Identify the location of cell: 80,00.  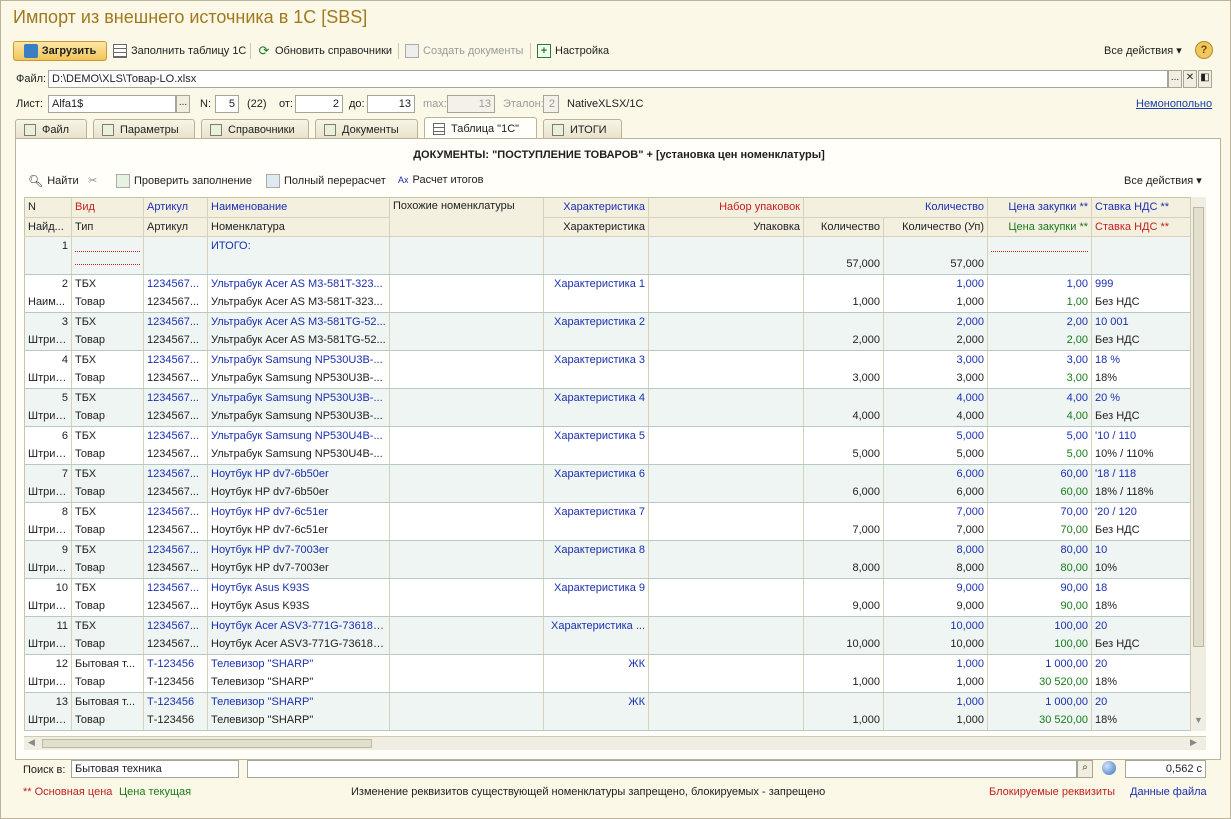
(1039, 569).